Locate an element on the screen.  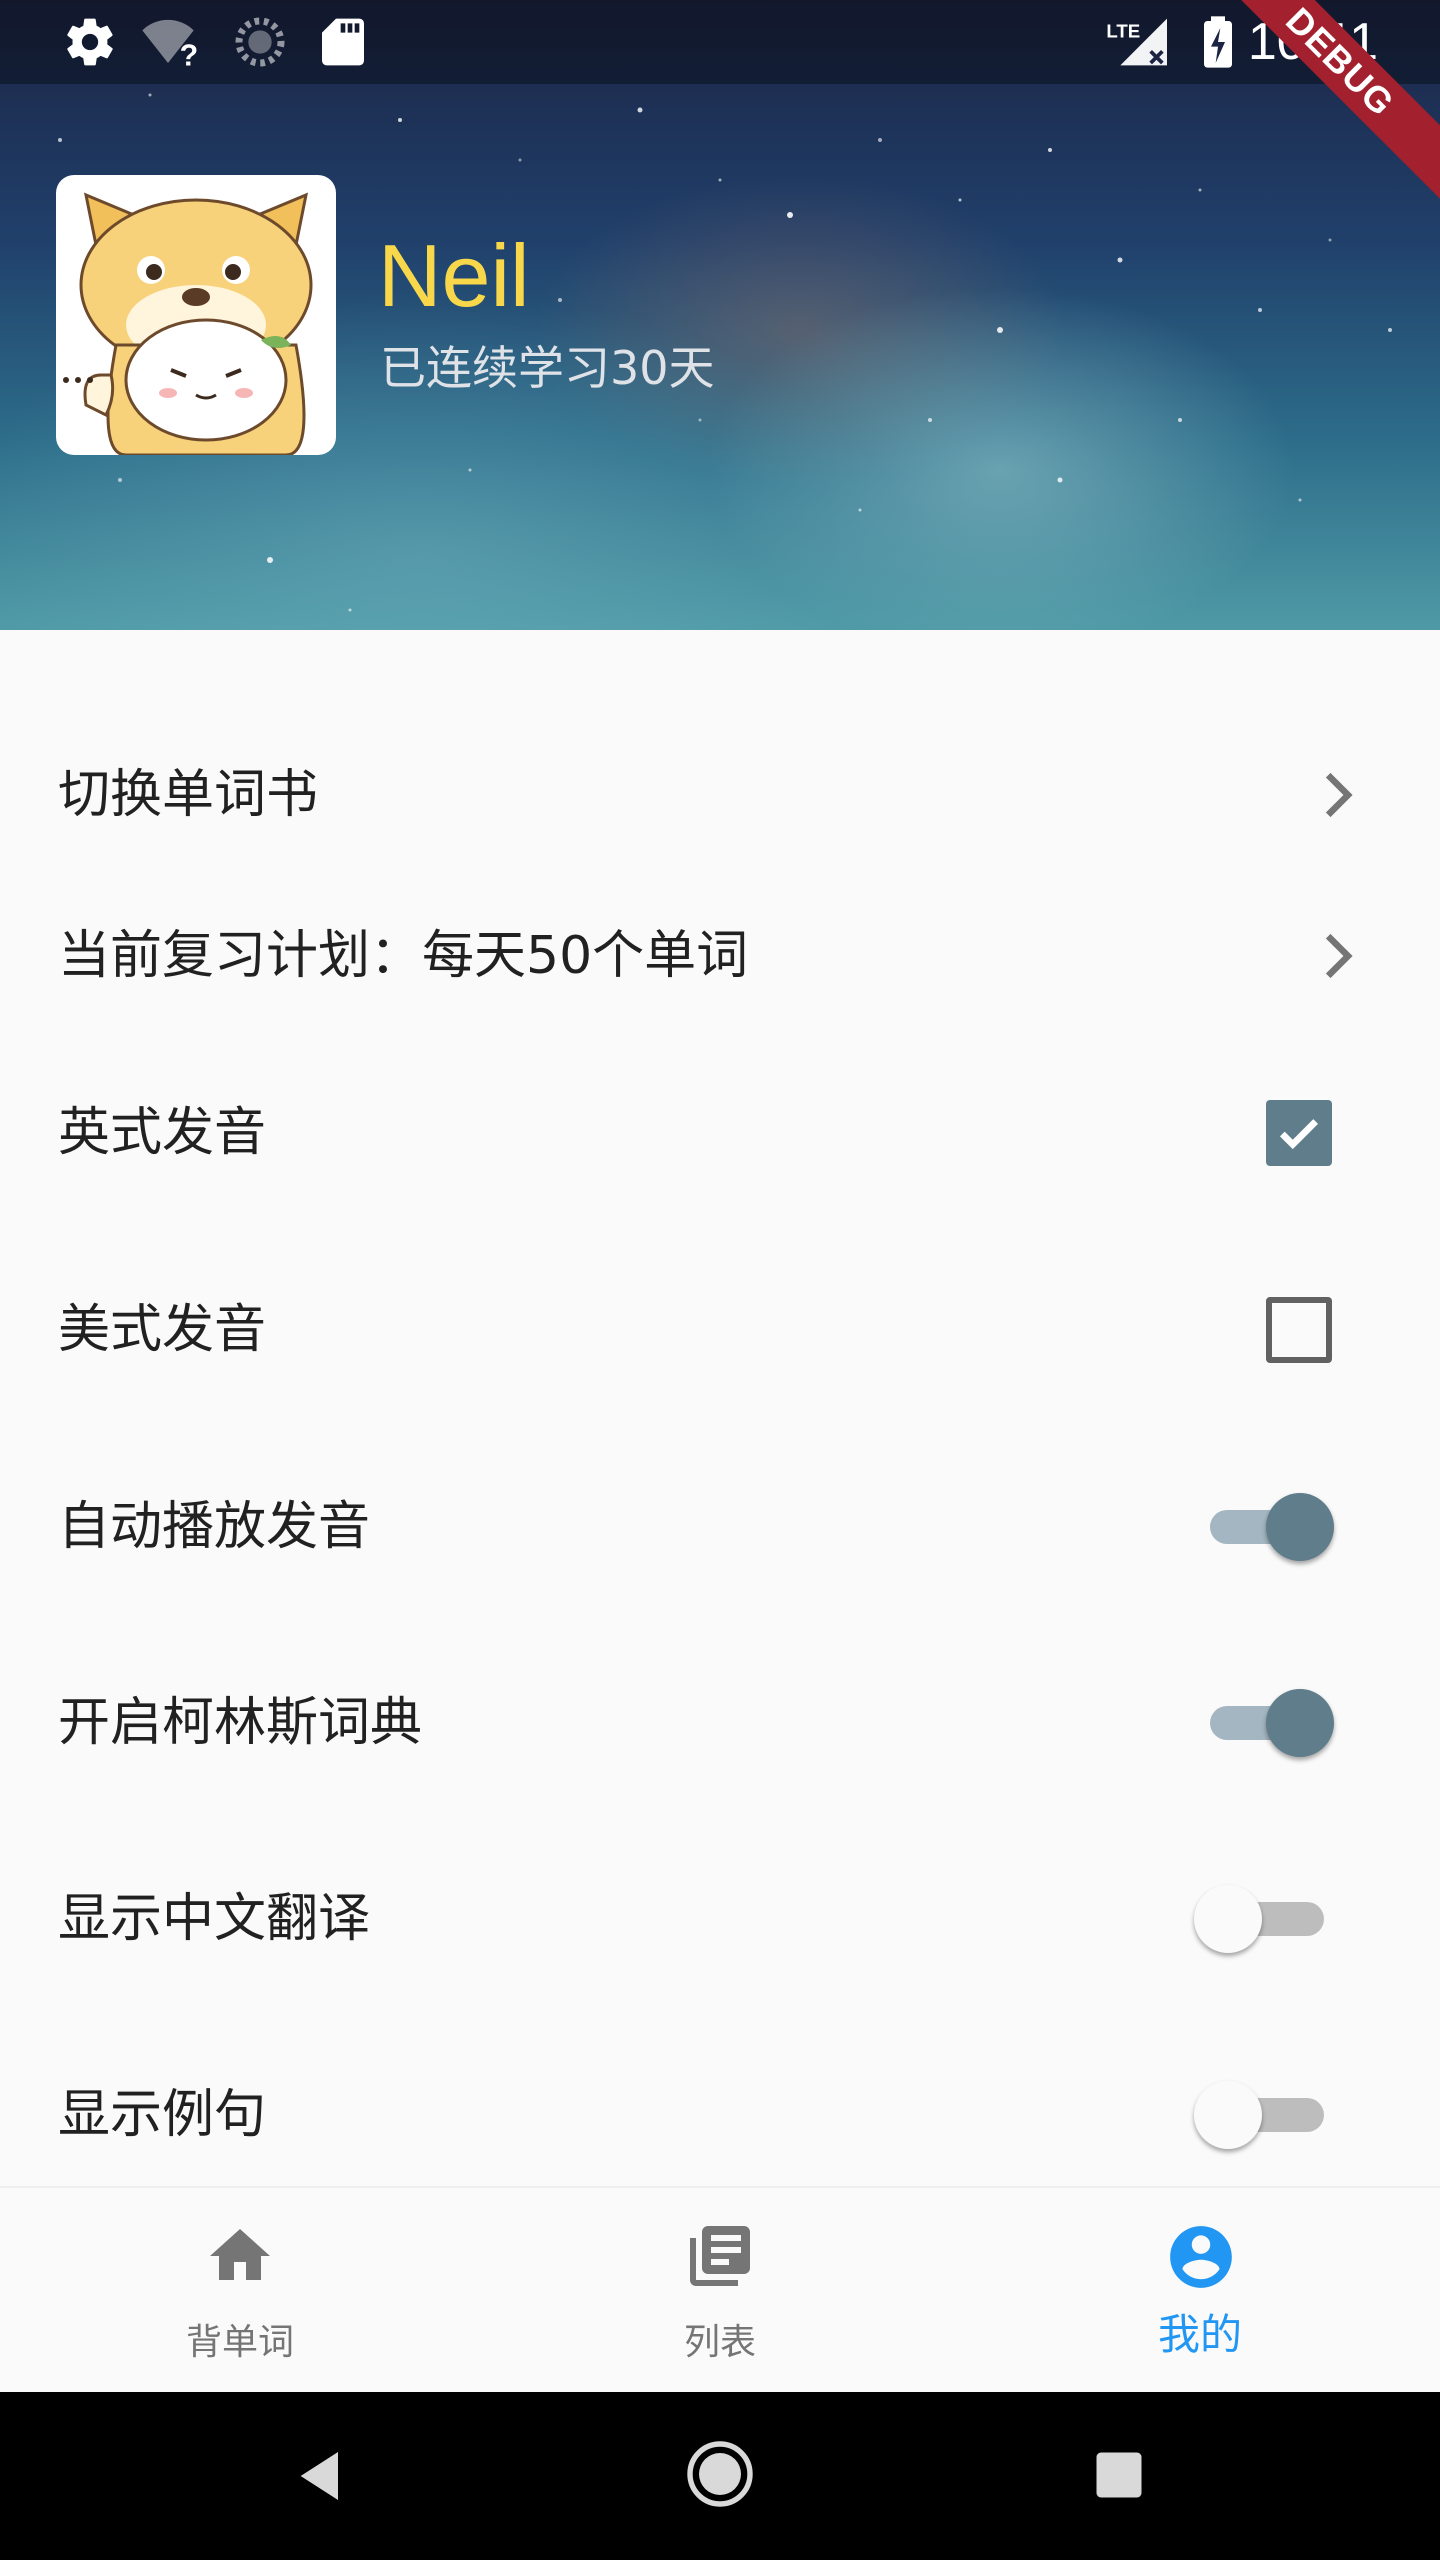
row-label: 美式发音 is located at coordinates (162, 1330).